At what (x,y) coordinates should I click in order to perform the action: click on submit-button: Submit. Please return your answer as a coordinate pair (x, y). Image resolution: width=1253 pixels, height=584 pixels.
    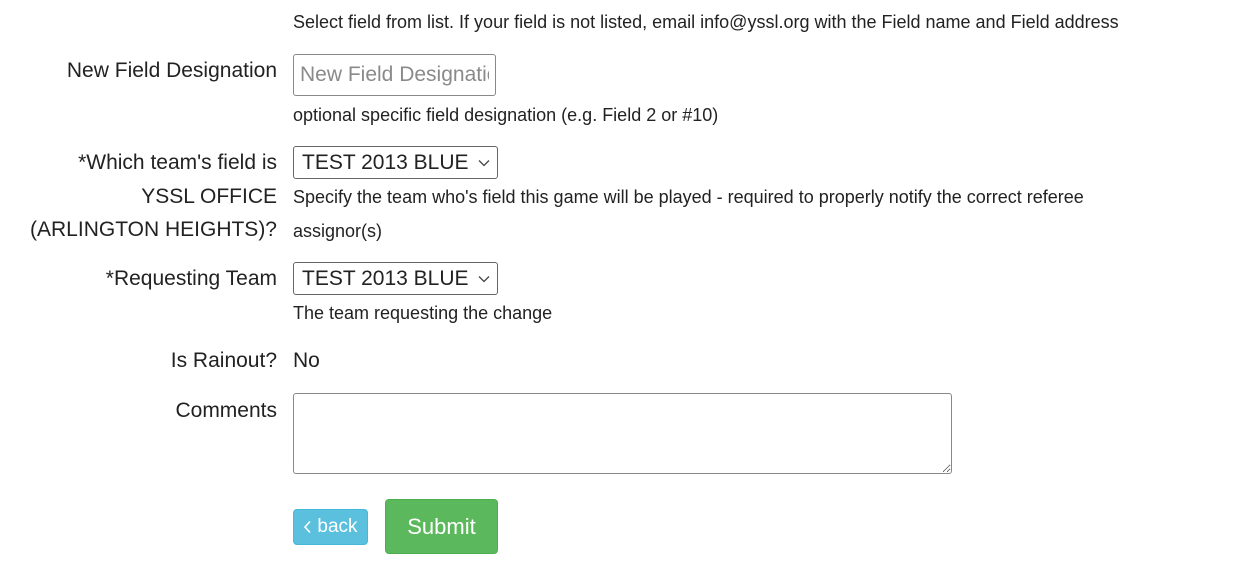
    Looking at the image, I should click on (441, 526).